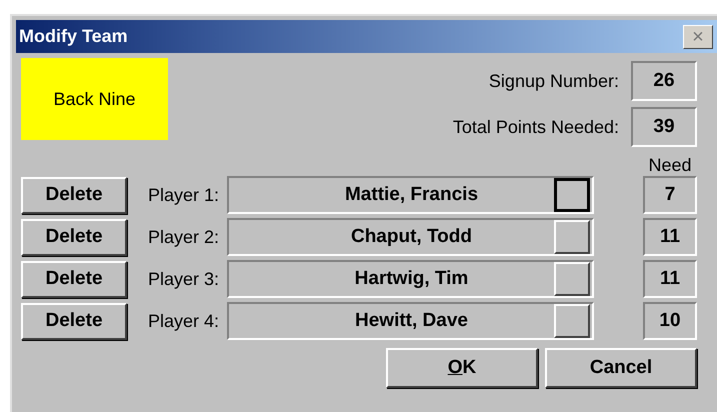 This screenshot has height=412, width=717. What do you see at coordinates (94, 99) in the screenshot?
I see `team-name-label: Back Nine` at bounding box center [94, 99].